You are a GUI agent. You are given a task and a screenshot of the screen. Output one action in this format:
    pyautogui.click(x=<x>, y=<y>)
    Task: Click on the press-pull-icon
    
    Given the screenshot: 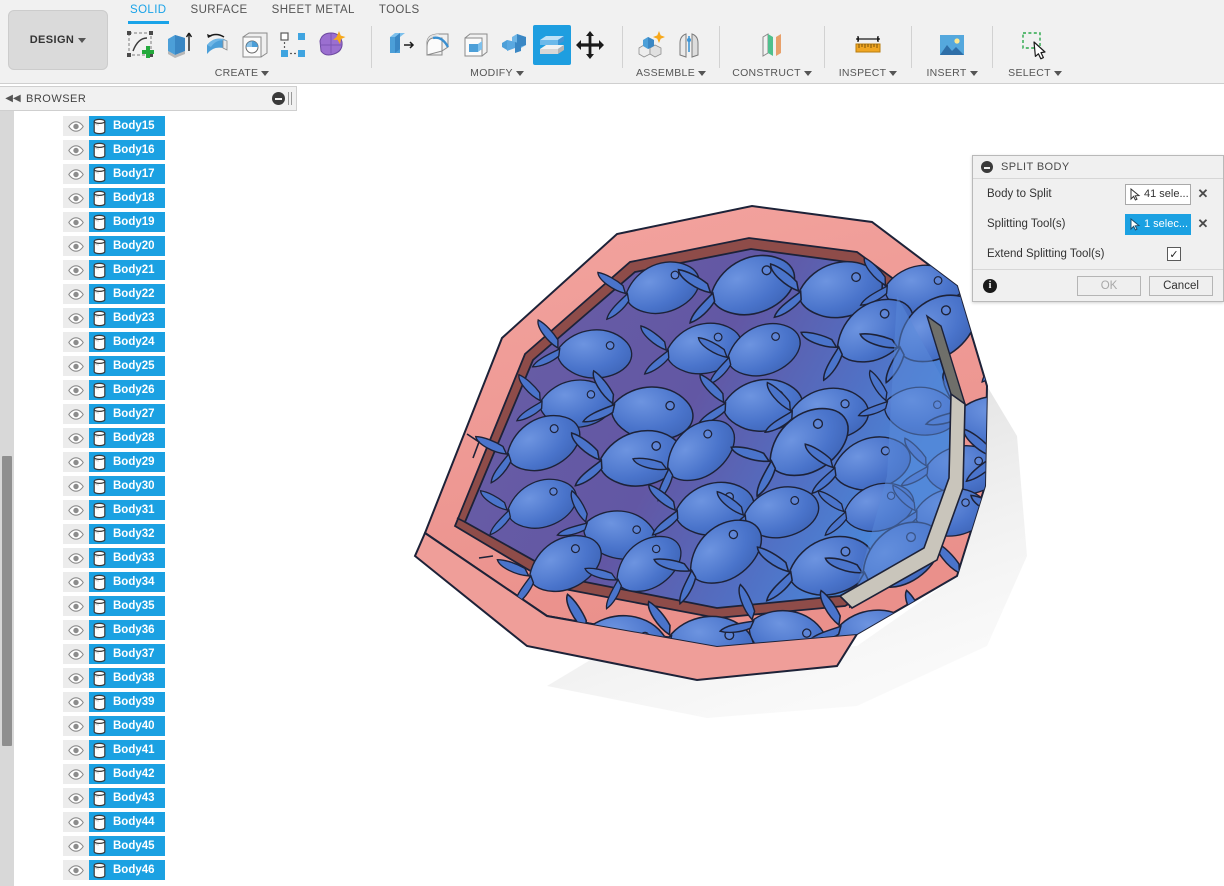 What is the action you would take?
    pyautogui.click(x=400, y=45)
    